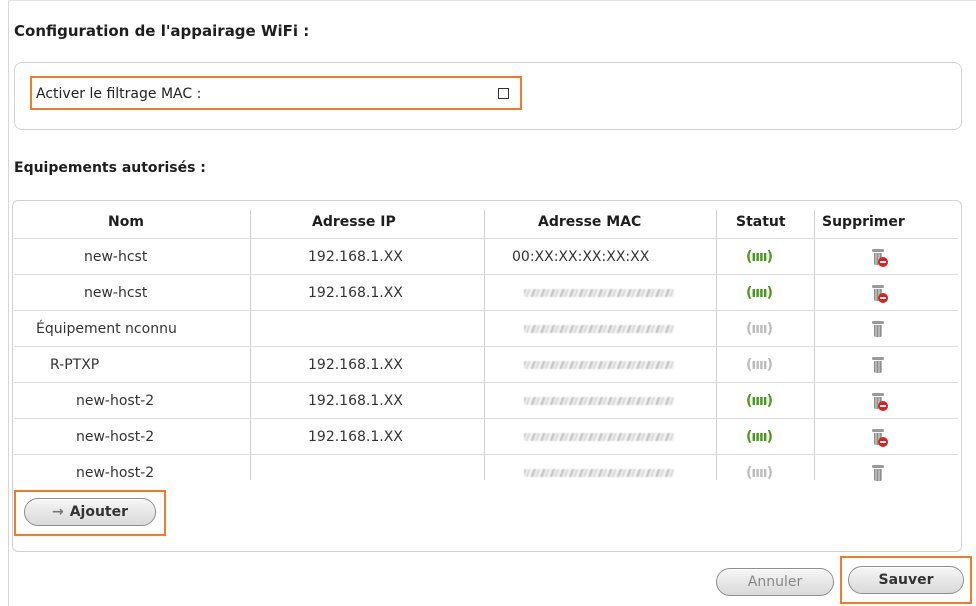 This screenshot has height=606, width=976. Describe the element at coordinates (486, 328) in the screenshot. I see `table-row: Équipement nconnu (ıııı)` at that location.